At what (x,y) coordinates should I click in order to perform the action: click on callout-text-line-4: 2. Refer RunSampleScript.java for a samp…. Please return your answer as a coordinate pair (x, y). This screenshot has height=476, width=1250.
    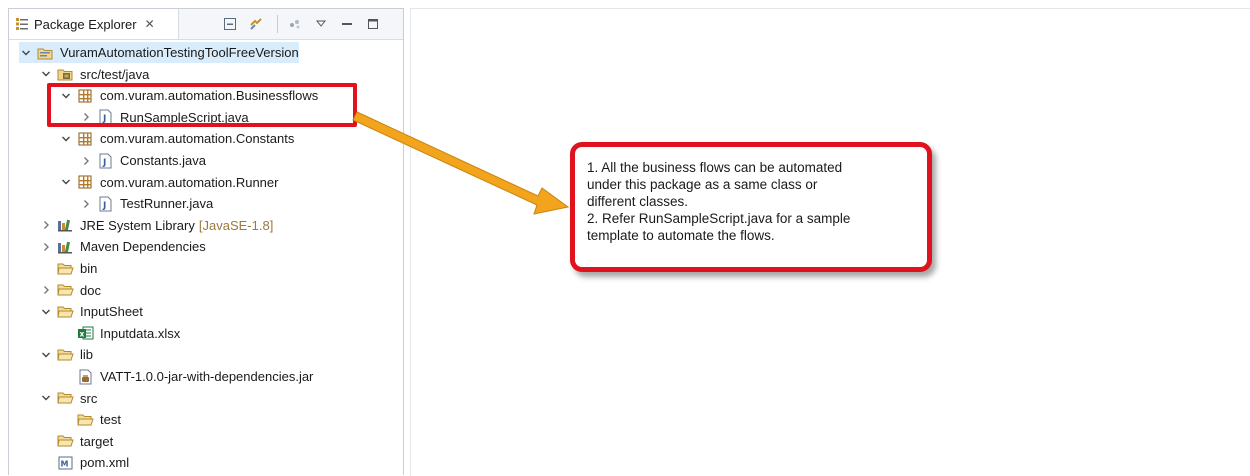
    Looking at the image, I should click on (719, 218).